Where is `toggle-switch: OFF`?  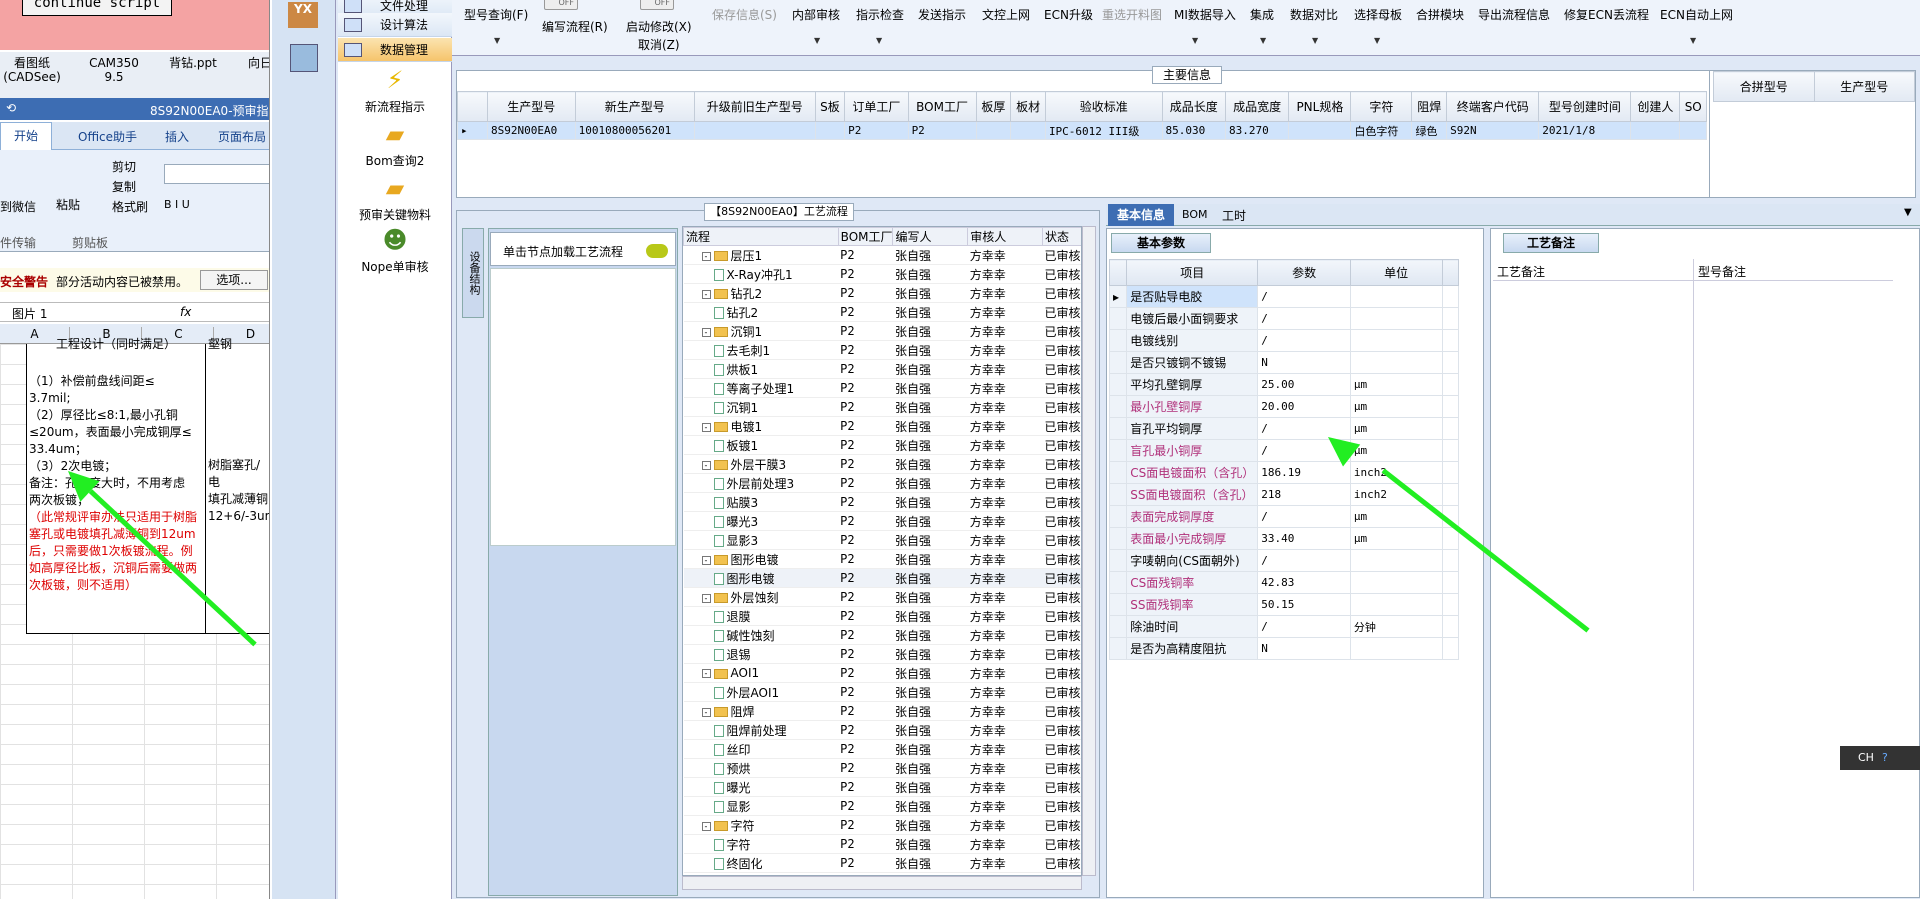 toggle-switch: OFF is located at coordinates (561, 5).